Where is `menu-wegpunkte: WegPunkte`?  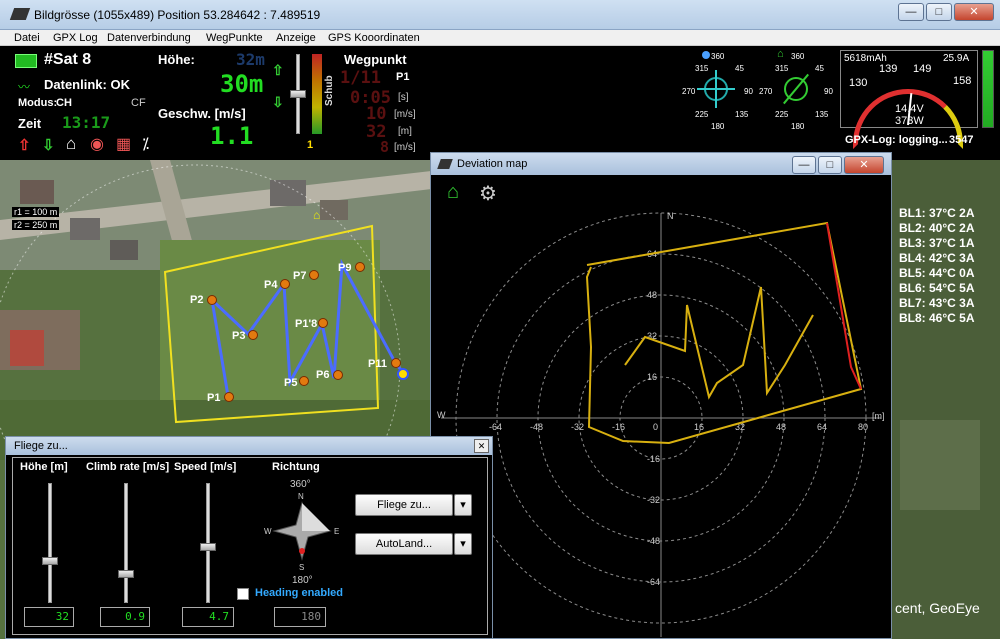 menu-wegpunkte: WegPunkte is located at coordinates (234, 38).